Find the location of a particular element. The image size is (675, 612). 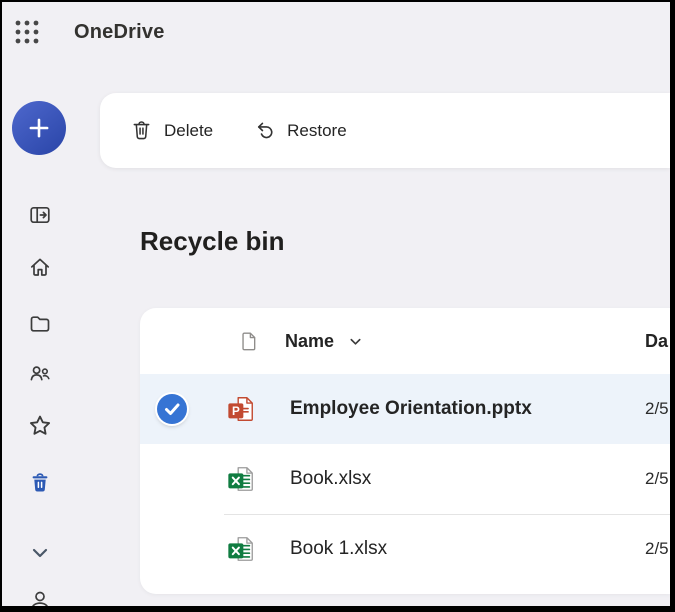

folder-icon is located at coordinates (40, 324).